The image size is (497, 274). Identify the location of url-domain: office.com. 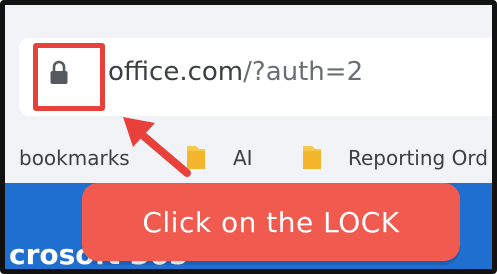
(176, 72).